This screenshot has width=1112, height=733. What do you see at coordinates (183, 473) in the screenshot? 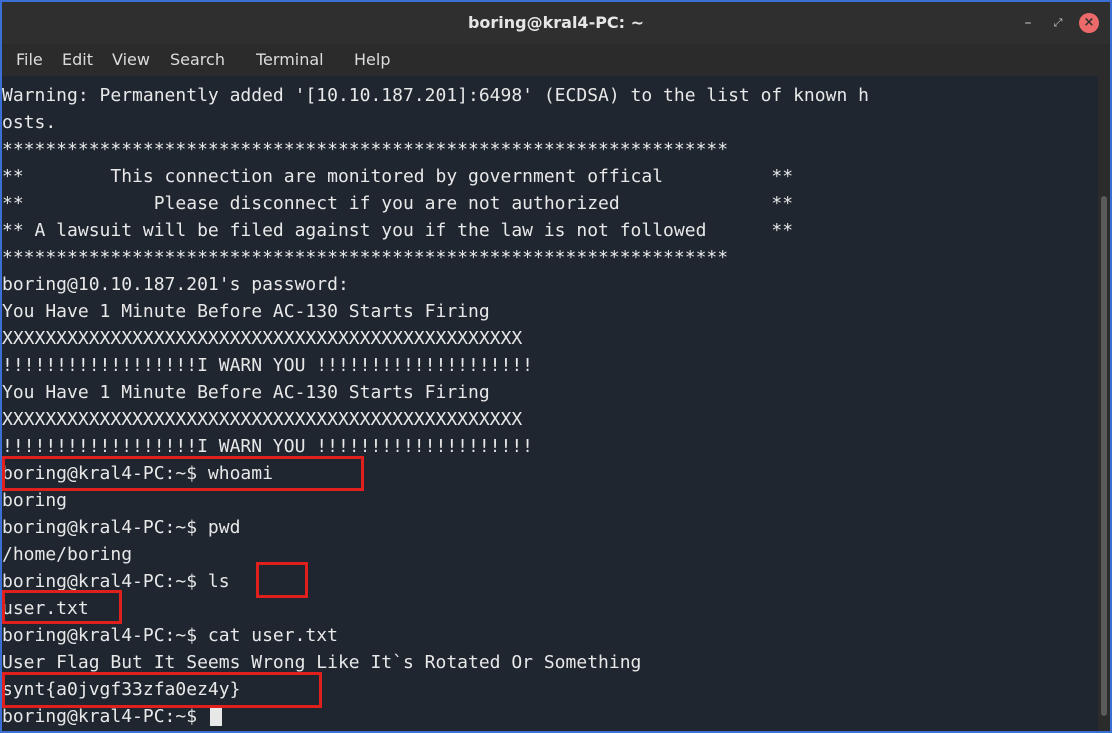
I see `highlight-whoami` at bounding box center [183, 473].